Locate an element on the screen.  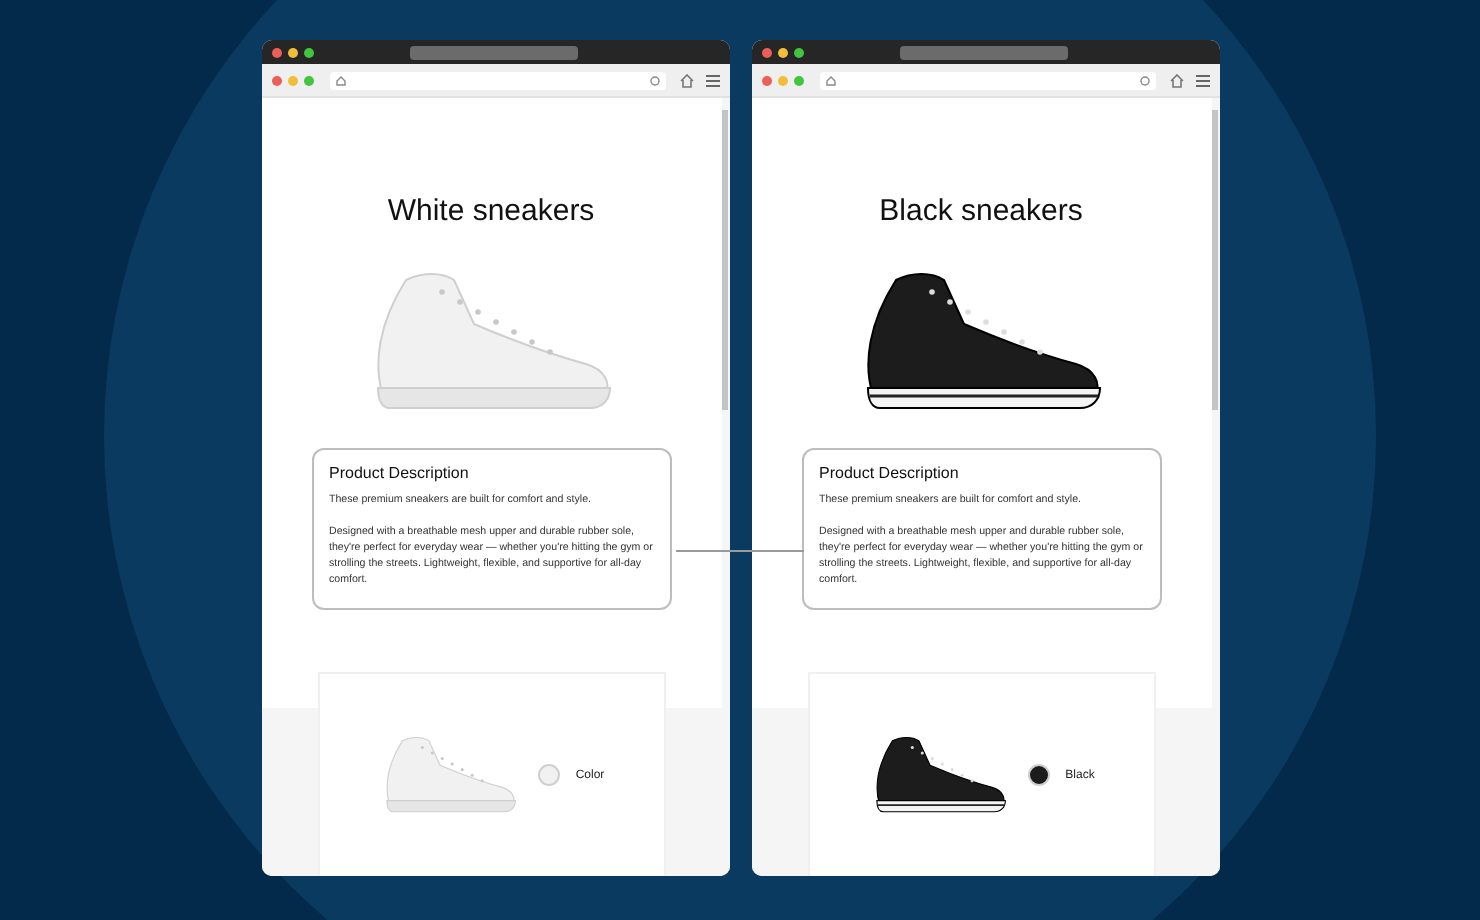
product-title: White sneakers is located at coordinates (491, 211).